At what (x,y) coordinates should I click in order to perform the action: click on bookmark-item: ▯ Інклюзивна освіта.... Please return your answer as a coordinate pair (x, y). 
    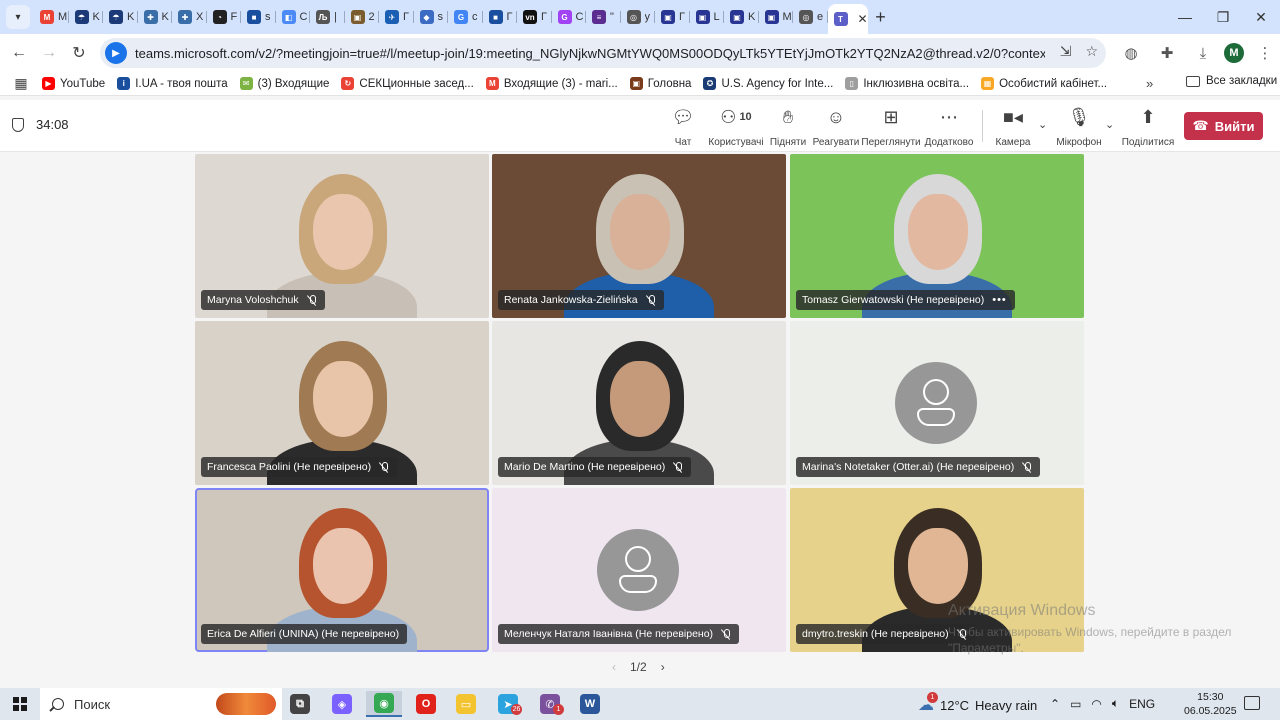
    Looking at the image, I should click on (907, 83).